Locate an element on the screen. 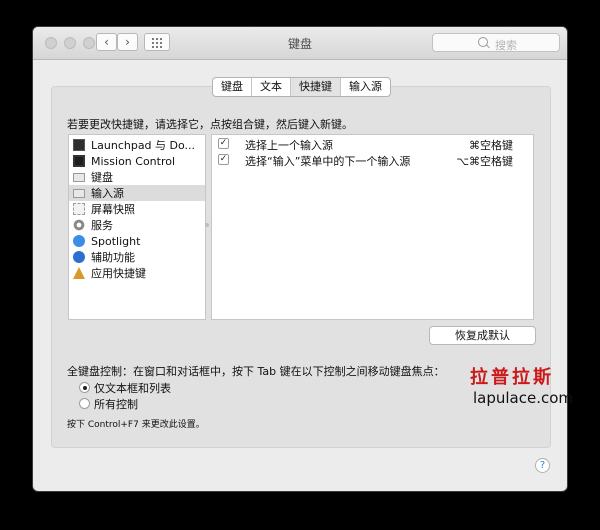 This screenshot has height=530, width=600. category-label: Mission Control is located at coordinates (133, 161).